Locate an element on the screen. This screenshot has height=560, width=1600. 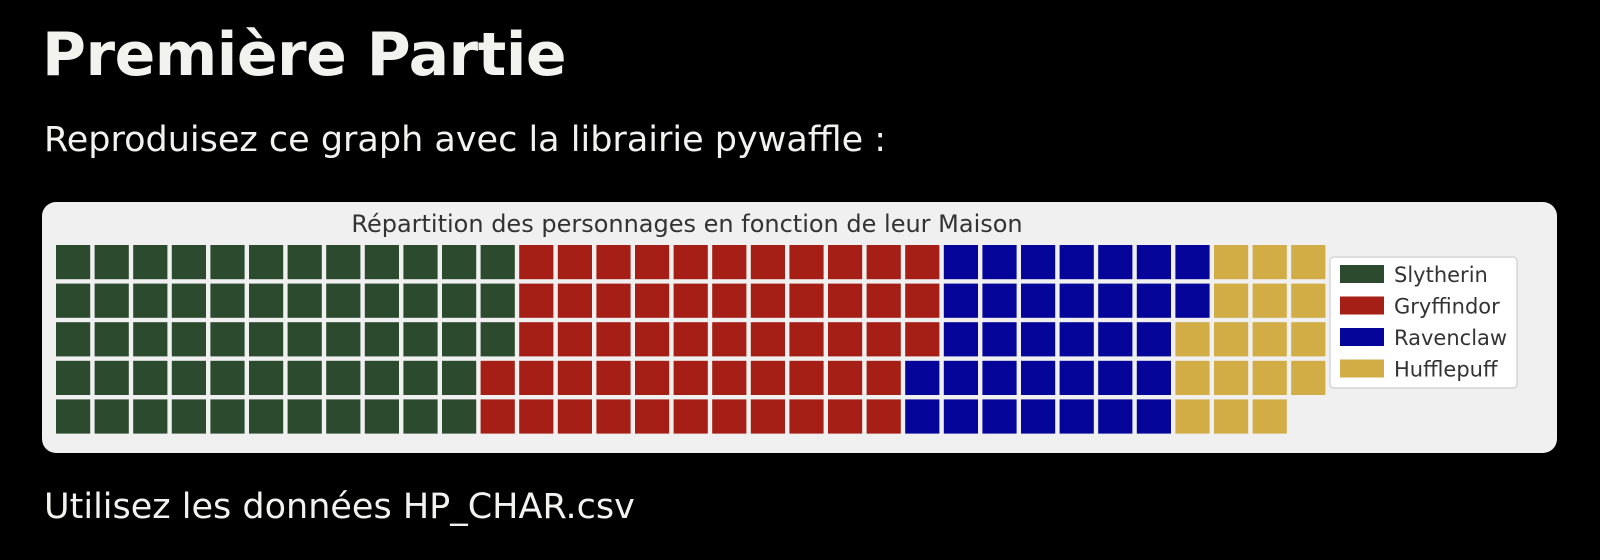
legend-label-ravenclaw: Ravenclaw is located at coordinates (1450, 338).